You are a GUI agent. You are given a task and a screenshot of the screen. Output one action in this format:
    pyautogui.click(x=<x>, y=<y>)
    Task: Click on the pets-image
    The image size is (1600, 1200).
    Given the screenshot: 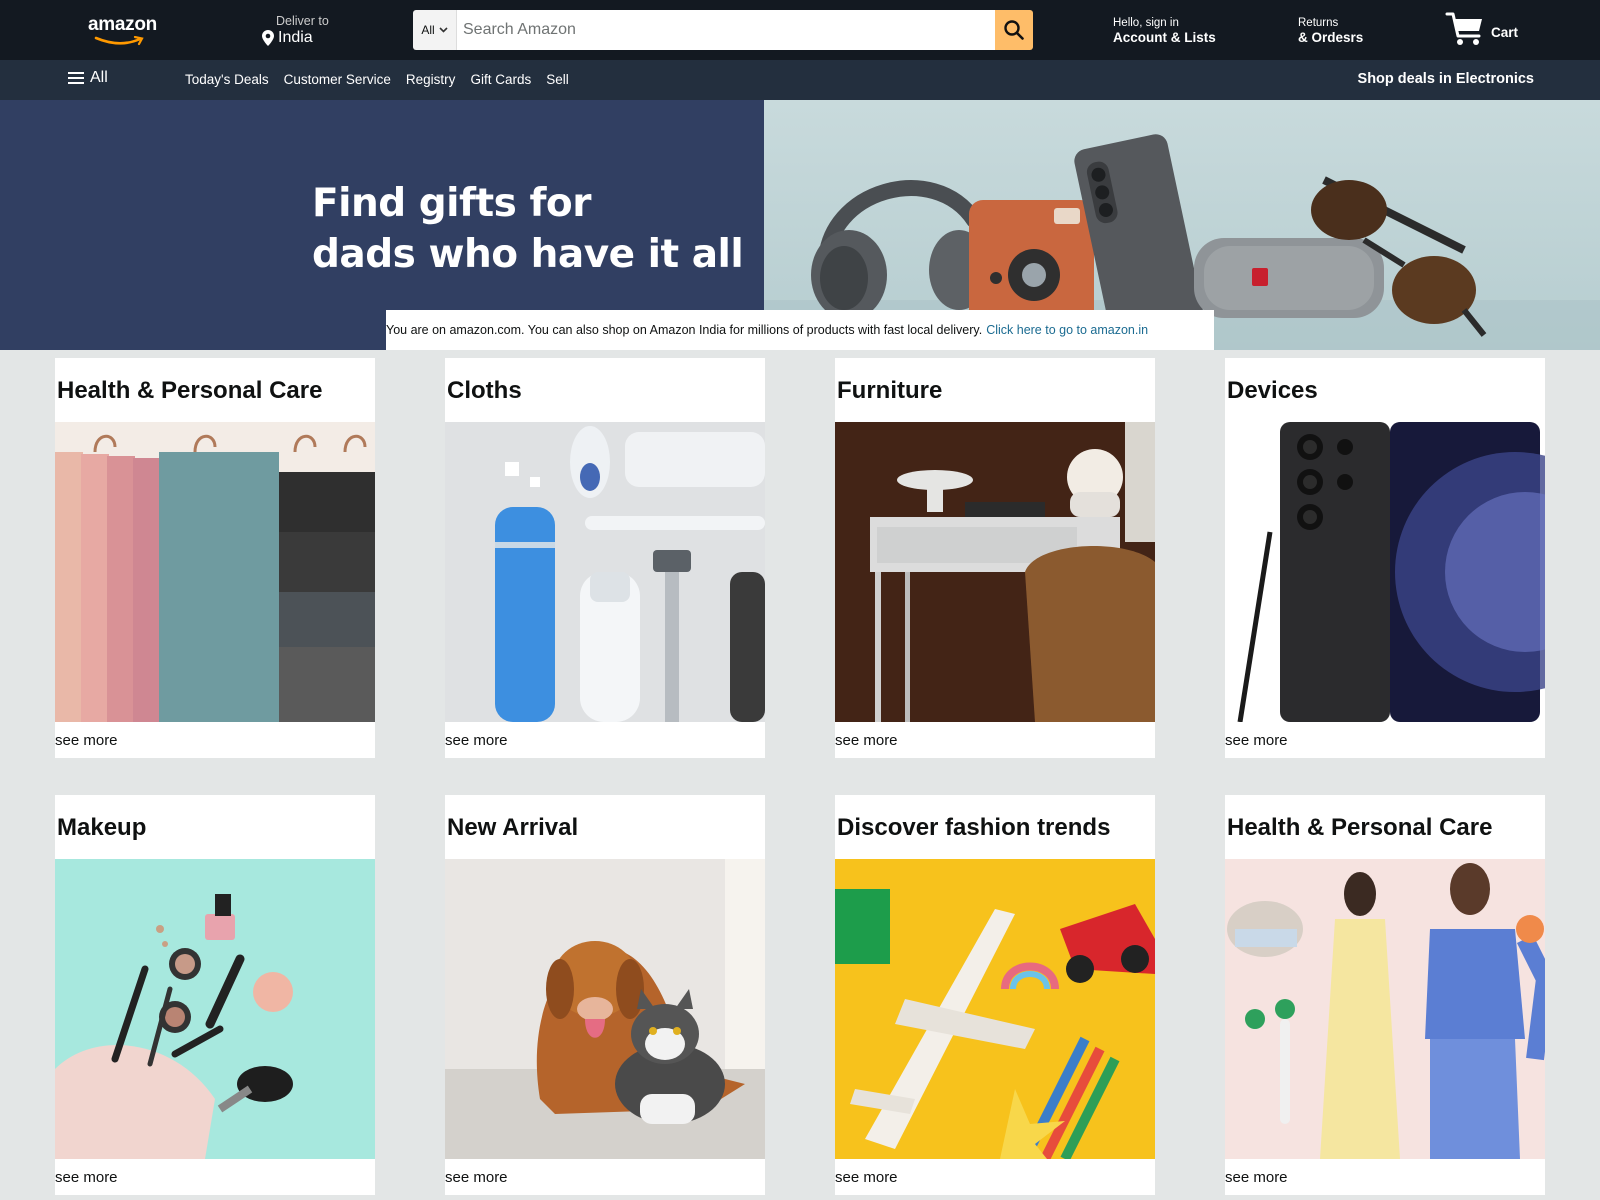 What is the action you would take?
    pyautogui.click(x=605, y=1009)
    